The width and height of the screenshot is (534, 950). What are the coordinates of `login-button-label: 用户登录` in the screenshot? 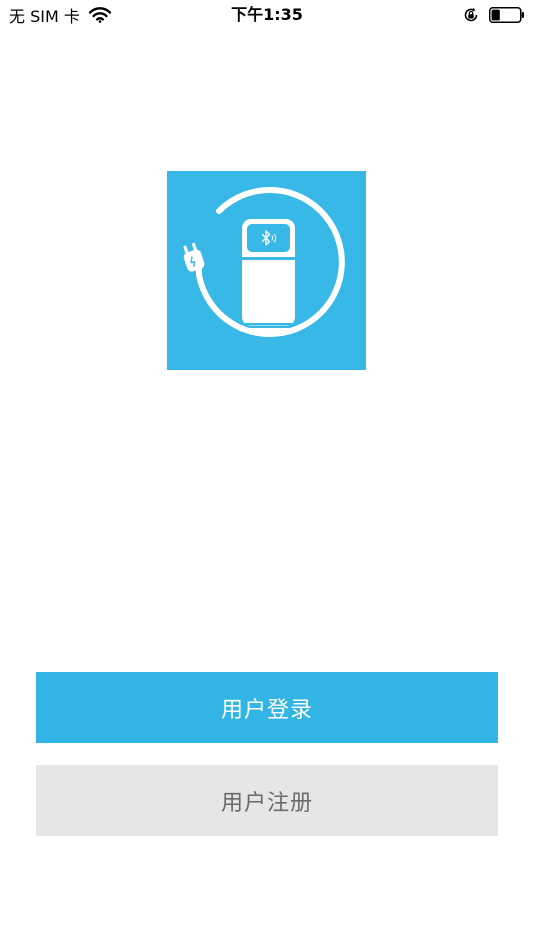 It's located at (266, 710).